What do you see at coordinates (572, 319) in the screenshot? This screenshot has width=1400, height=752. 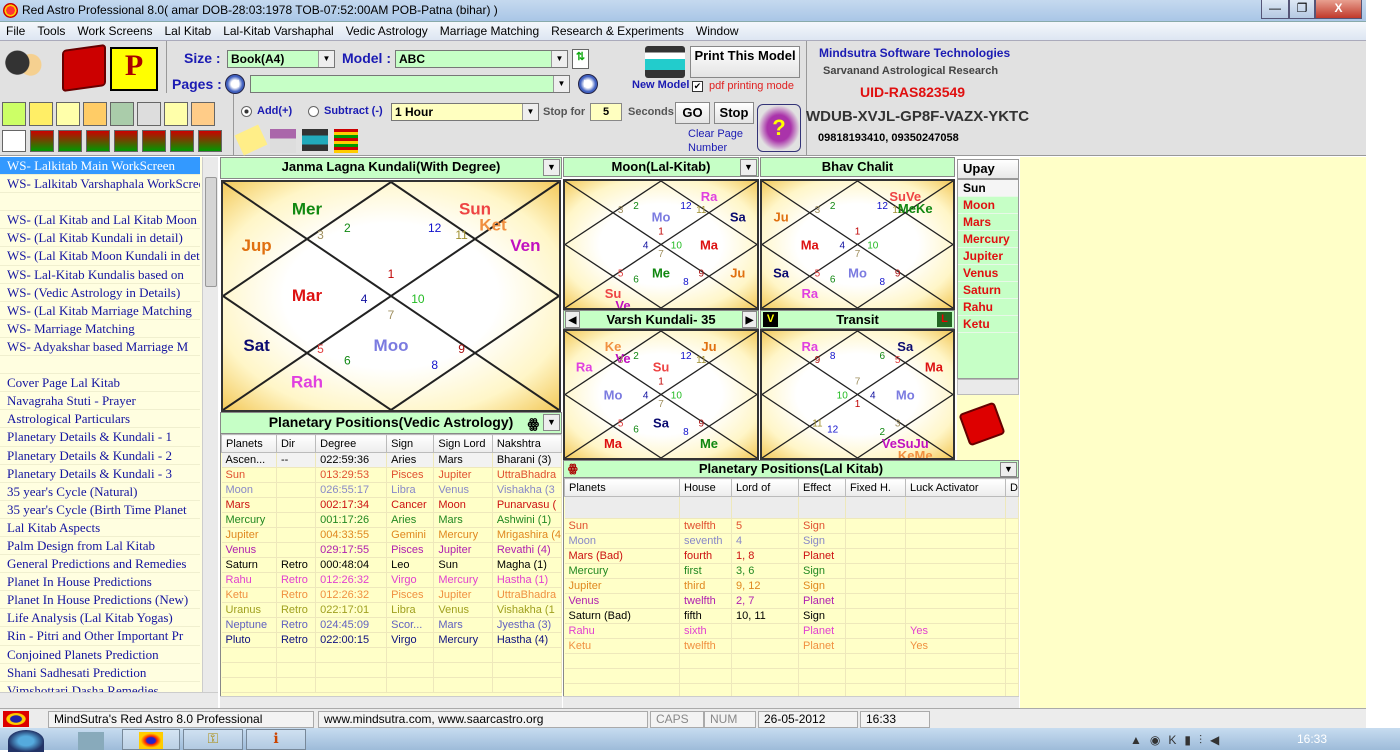 I see `prev-year-icon: ◀` at bounding box center [572, 319].